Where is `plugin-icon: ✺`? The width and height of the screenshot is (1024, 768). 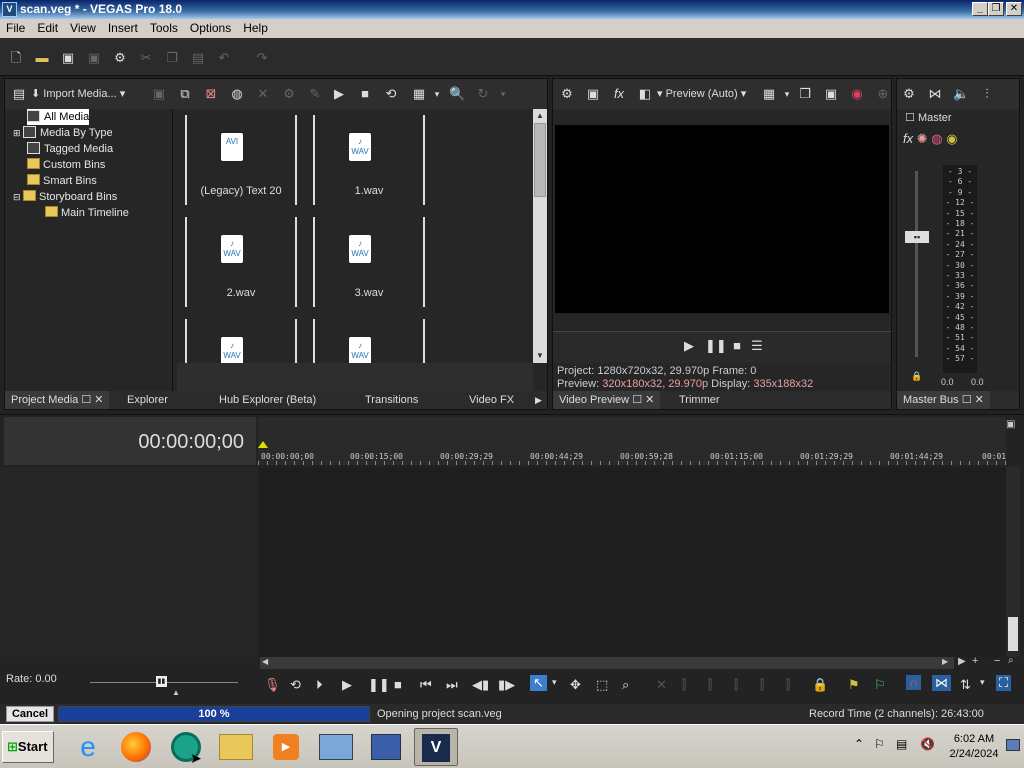 plugin-icon: ✺ is located at coordinates (922, 138).